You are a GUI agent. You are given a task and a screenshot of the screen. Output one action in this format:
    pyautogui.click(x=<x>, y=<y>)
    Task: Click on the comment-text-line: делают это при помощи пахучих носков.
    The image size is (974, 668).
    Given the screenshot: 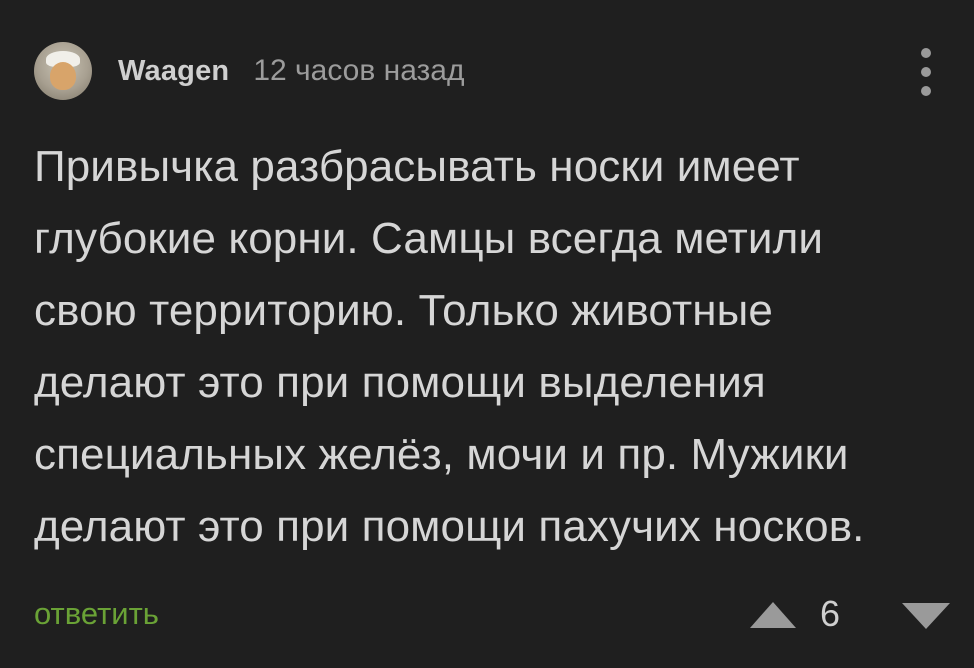 What is the action you would take?
    pyautogui.click(x=449, y=526)
    